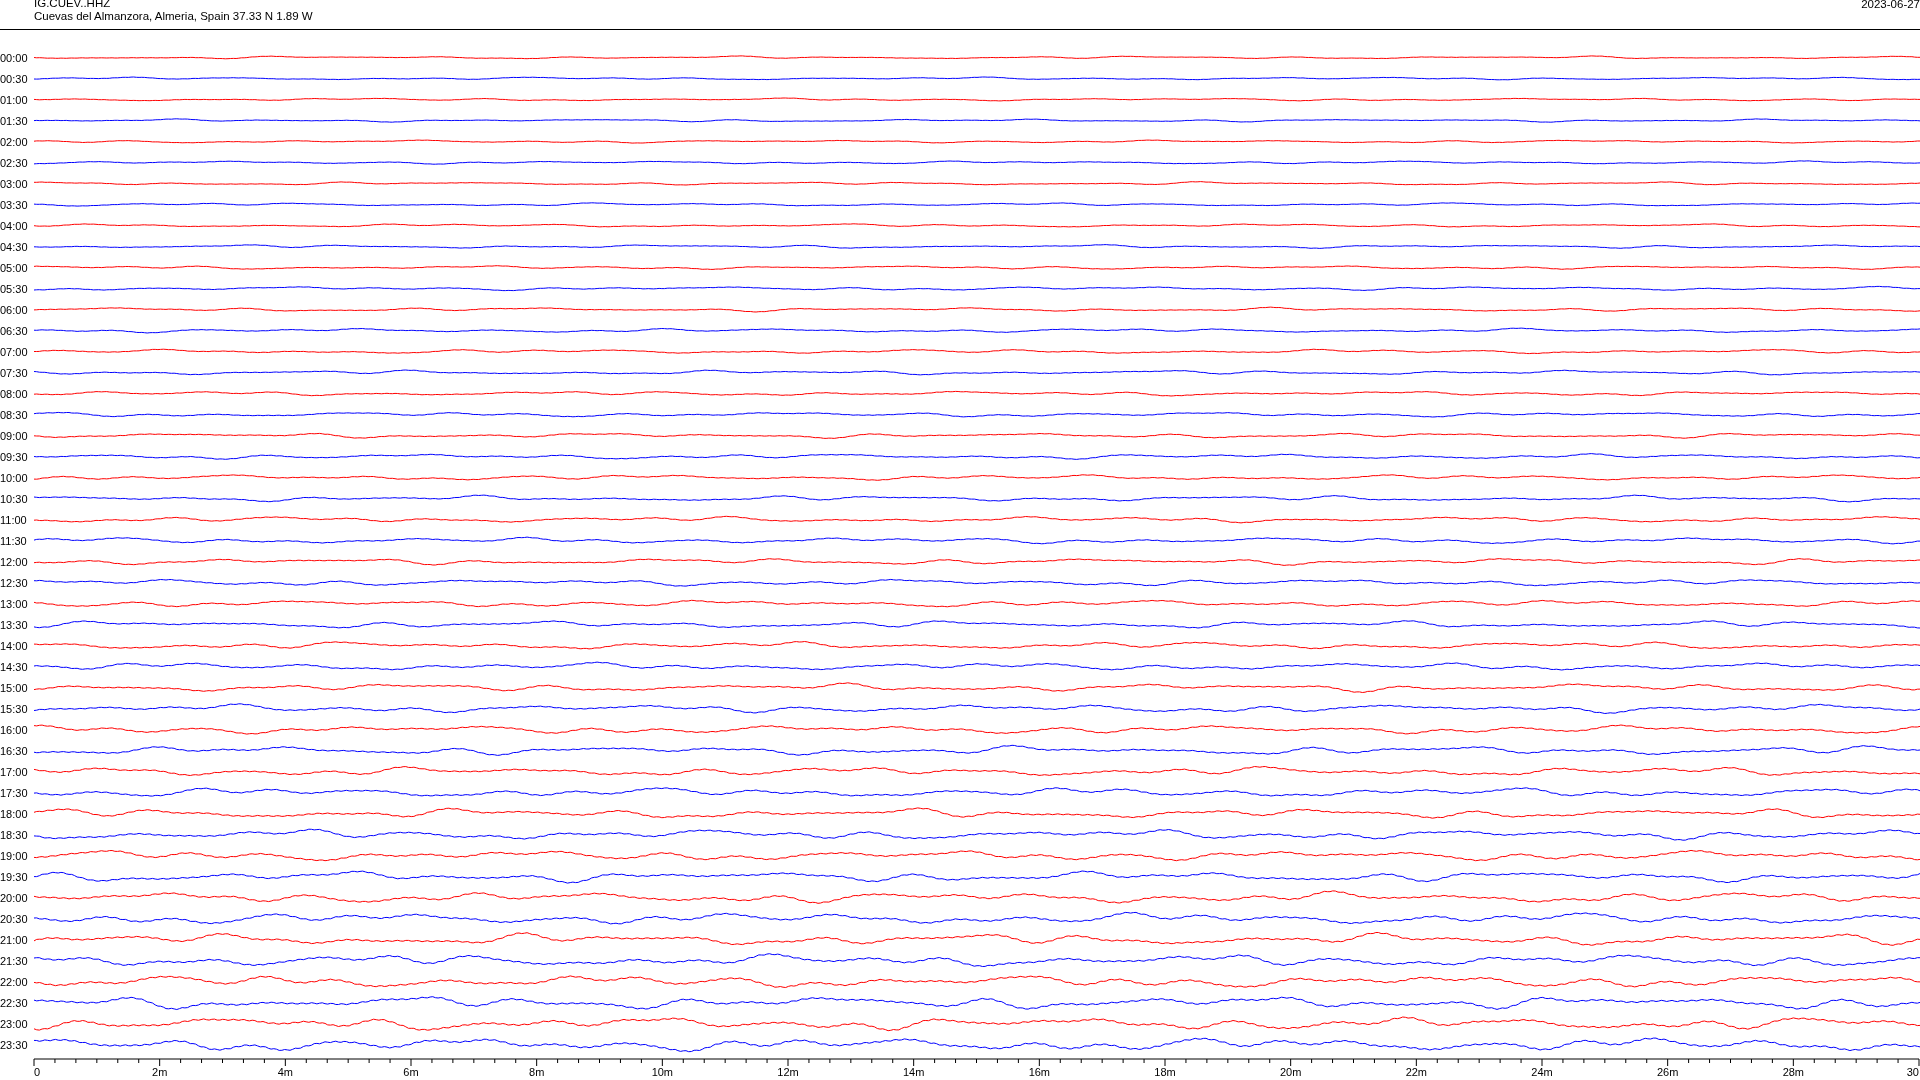 The height and width of the screenshot is (1080, 1920). Describe the element at coordinates (537, 1072) in the screenshot. I see `tick-label: 8m` at that location.